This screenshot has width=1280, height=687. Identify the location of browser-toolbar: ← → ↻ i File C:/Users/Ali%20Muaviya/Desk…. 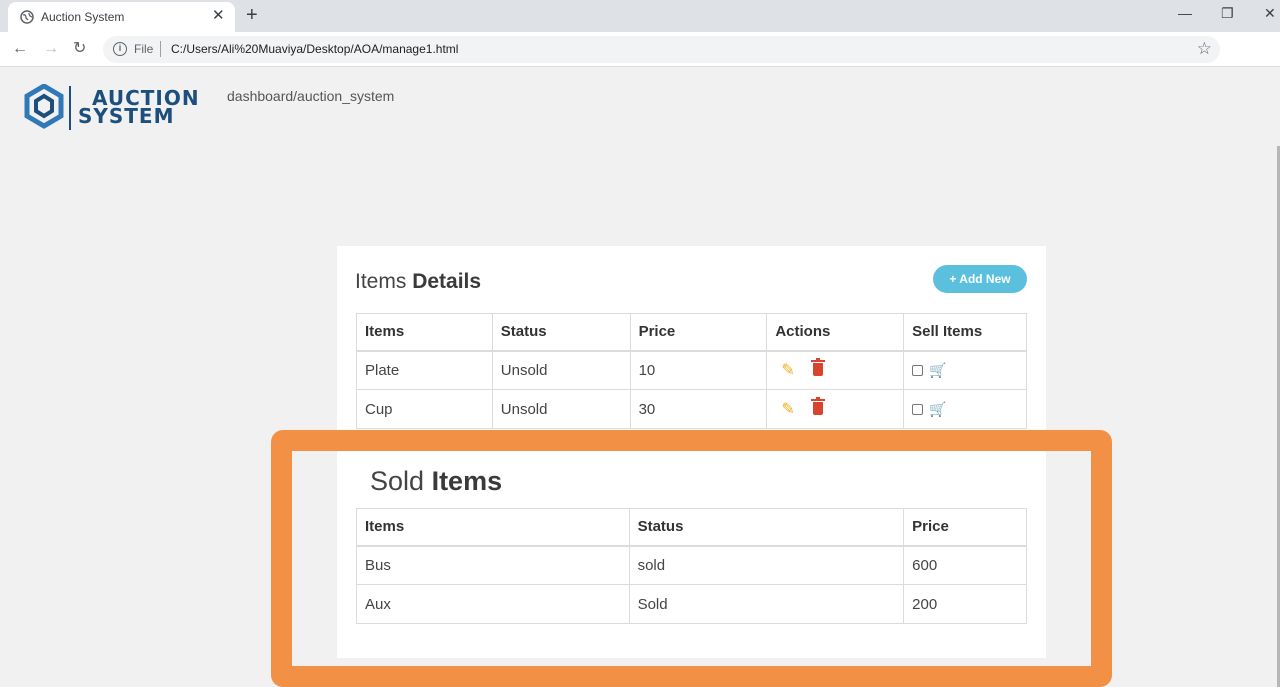
(640, 61).